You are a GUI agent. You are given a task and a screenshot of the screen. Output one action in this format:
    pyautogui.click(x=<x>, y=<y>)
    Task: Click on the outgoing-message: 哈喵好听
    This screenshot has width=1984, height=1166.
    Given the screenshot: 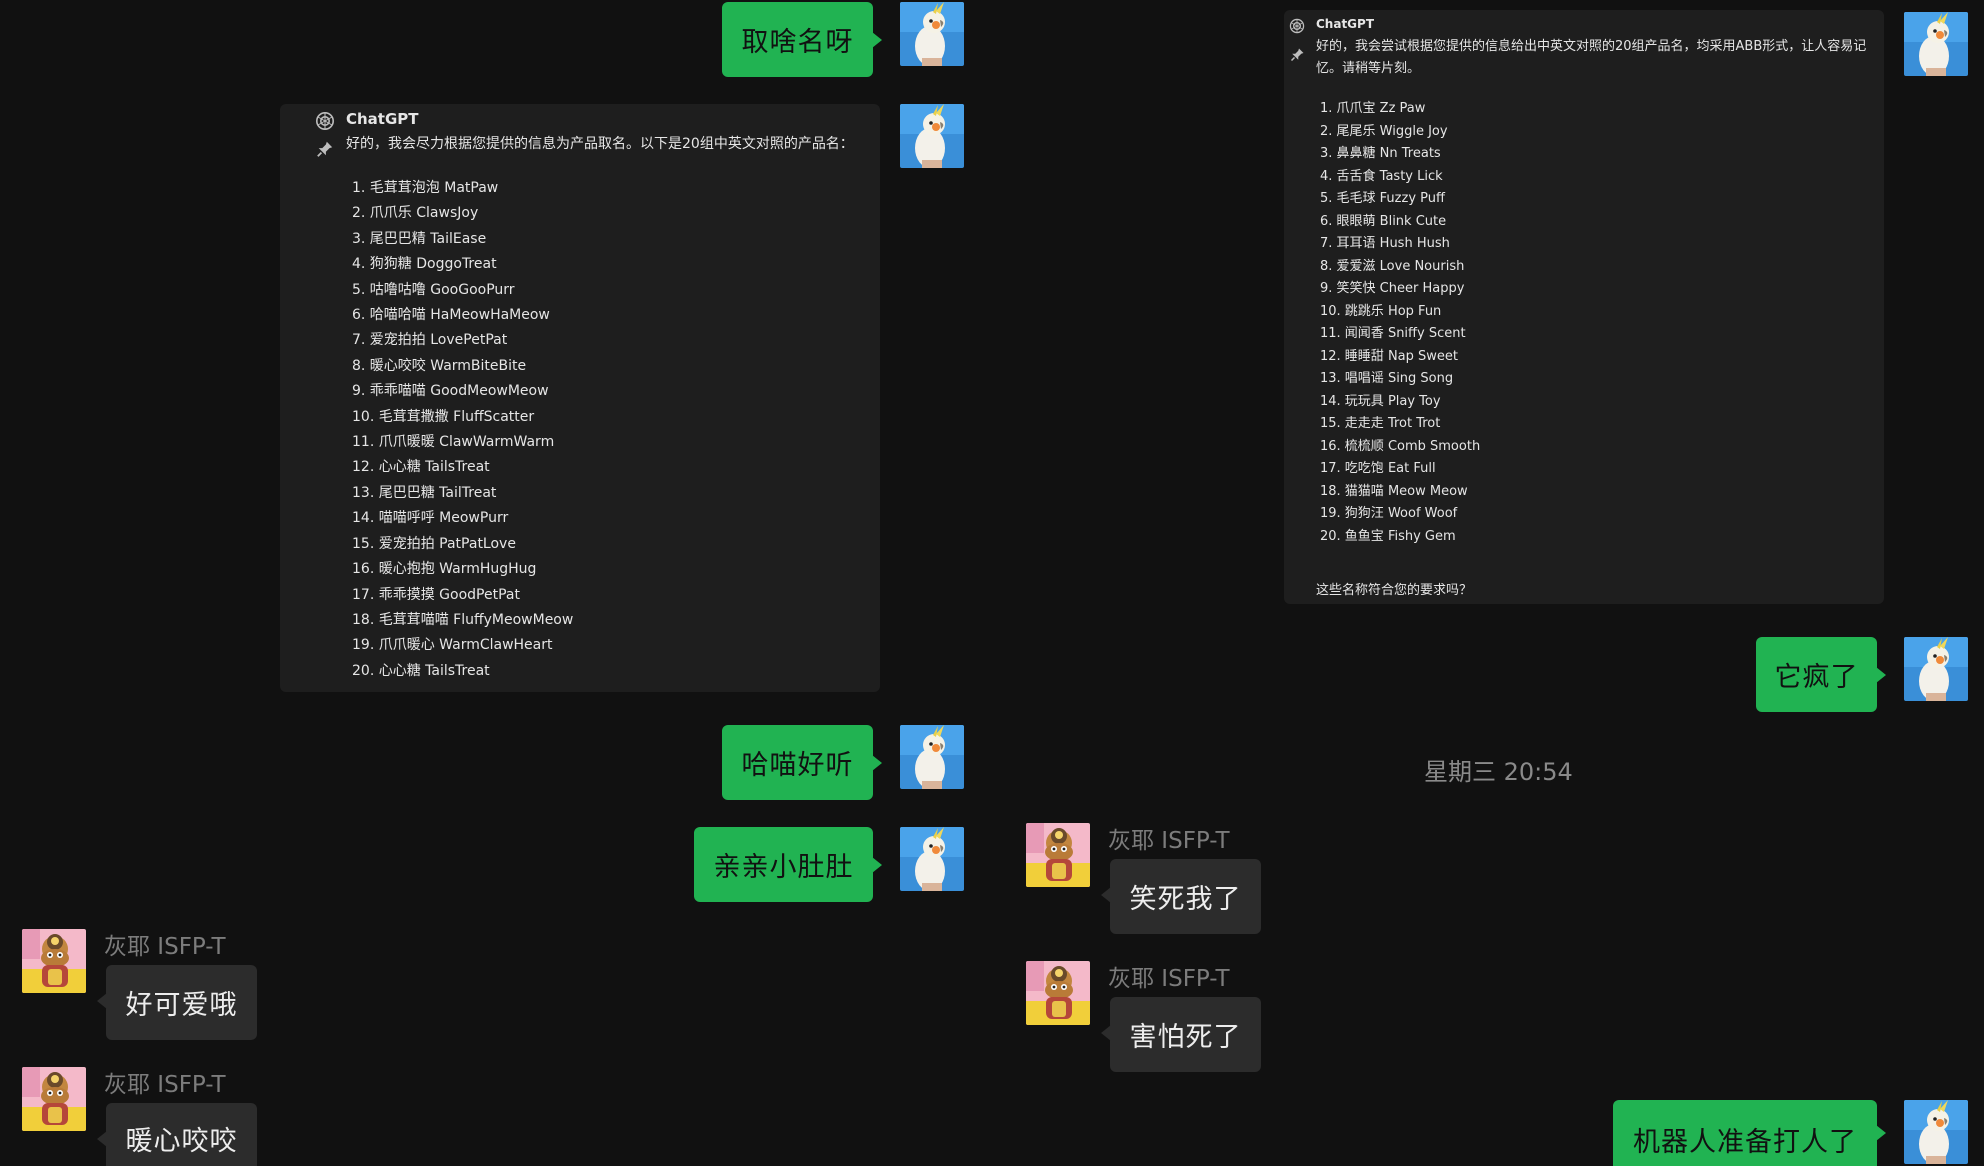 What is the action you would take?
    pyautogui.click(x=802, y=762)
    